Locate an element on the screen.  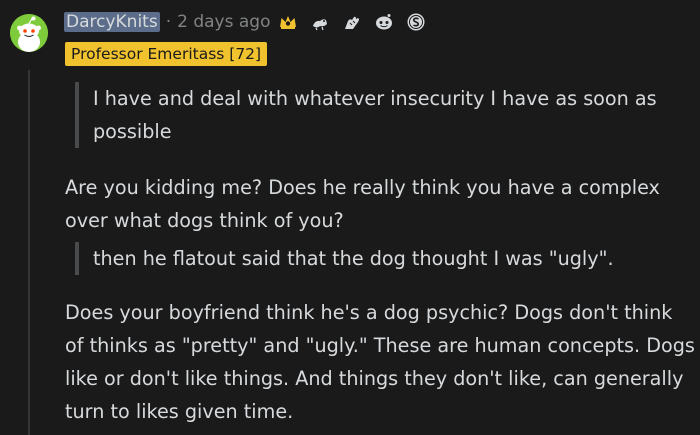
comment-header: DarcyKnits · 2 days ago is located at coordinates (245, 22).